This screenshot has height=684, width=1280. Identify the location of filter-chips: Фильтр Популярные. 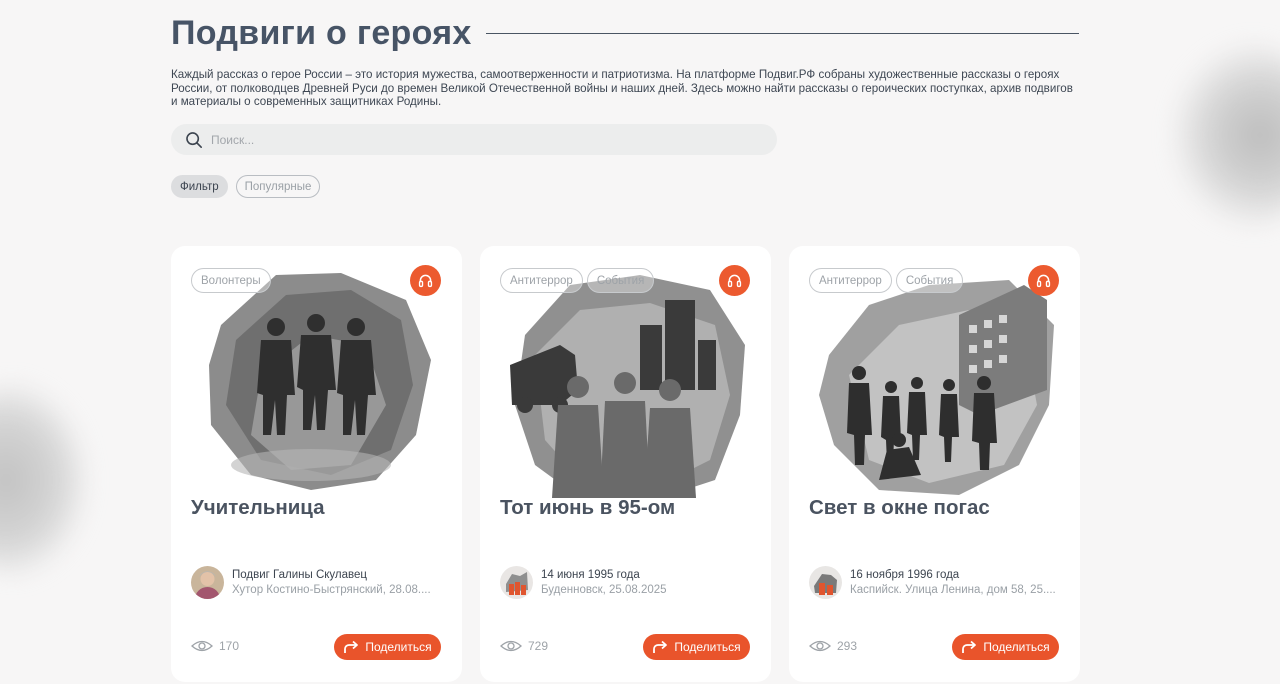
(246, 186).